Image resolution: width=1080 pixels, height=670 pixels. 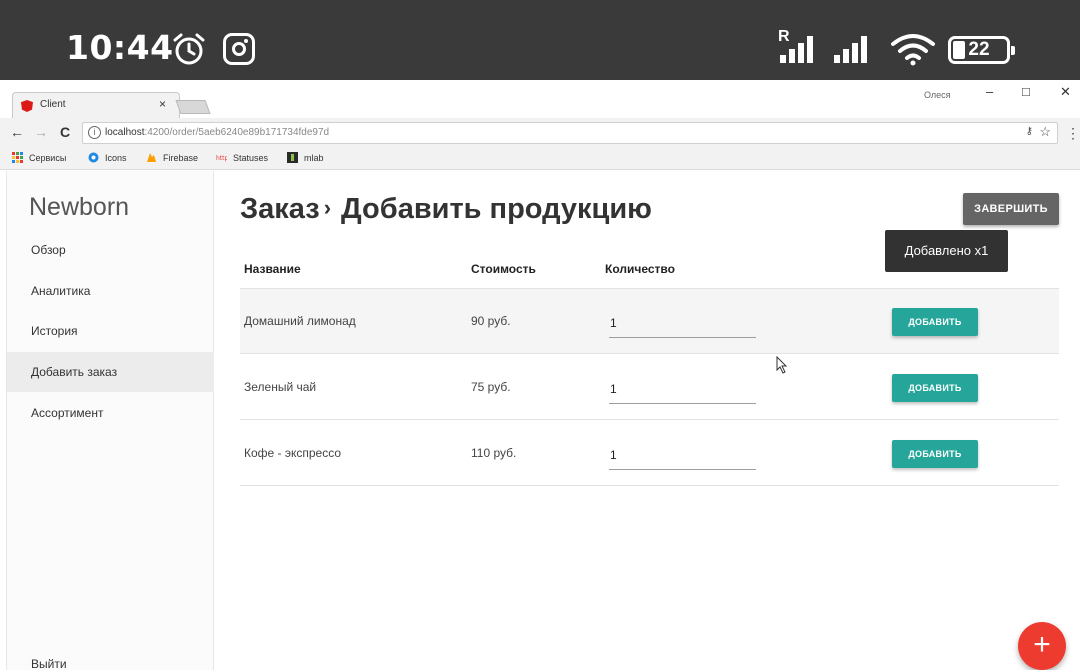 I want to click on breadcrumb-order: Заказ, so click(x=280, y=209).